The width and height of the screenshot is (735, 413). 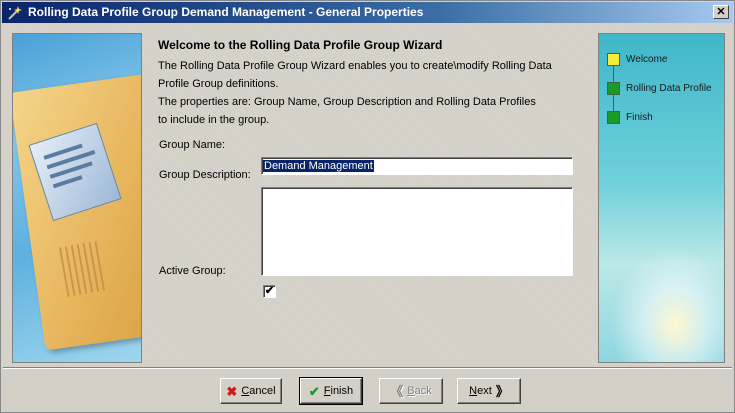 What do you see at coordinates (417, 166) in the screenshot?
I see `group-name-input: Demand Management` at bounding box center [417, 166].